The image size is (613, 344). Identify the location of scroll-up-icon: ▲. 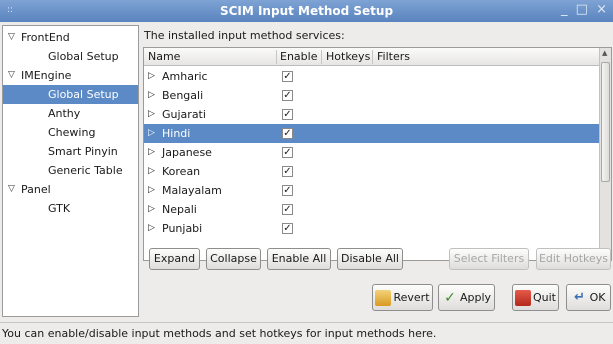
(604, 53).